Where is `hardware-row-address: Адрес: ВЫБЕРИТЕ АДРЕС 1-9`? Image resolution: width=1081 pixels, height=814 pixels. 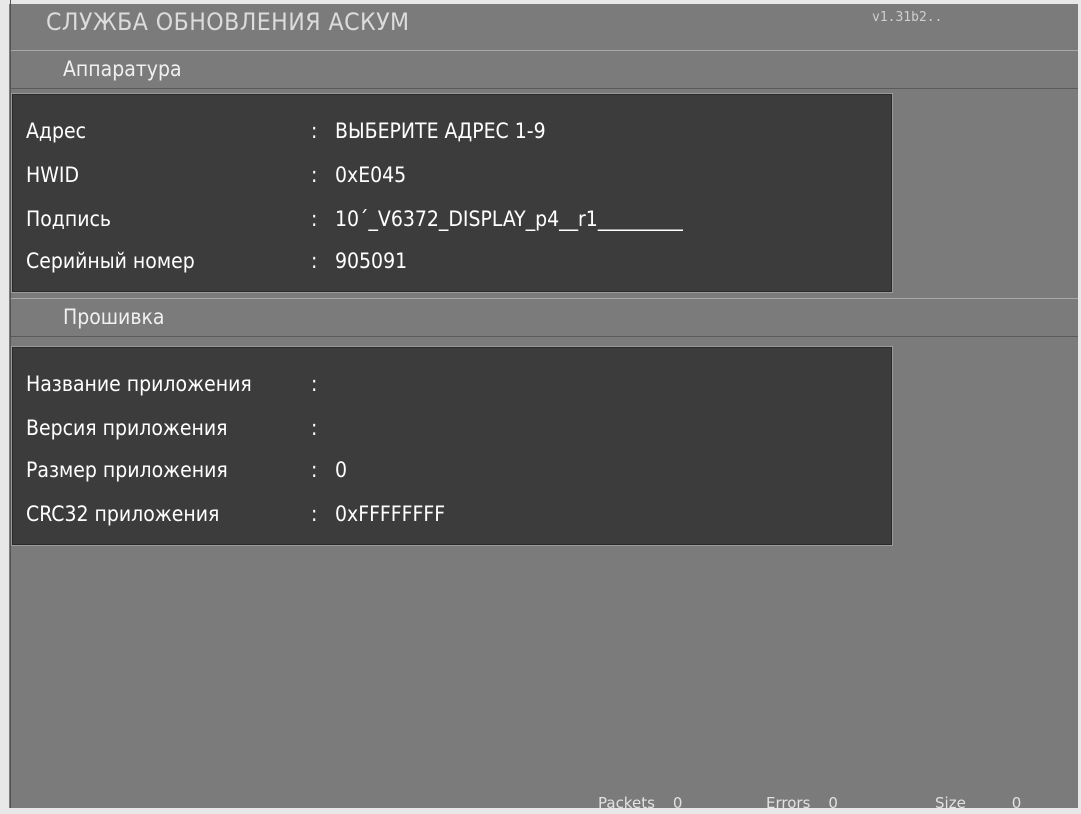
hardware-row-address: Адрес: ВЫБЕРИТЕ АДРЕС 1-9 is located at coordinates (286, 131).